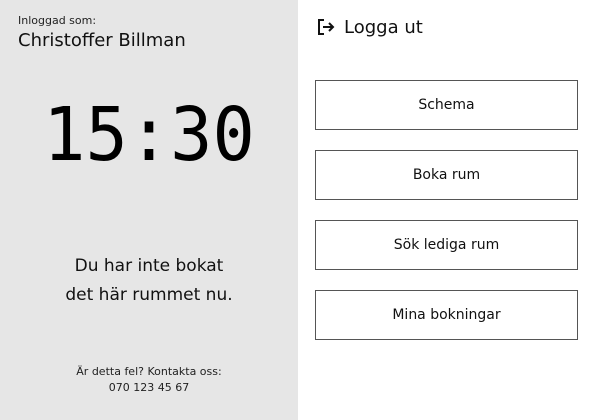 The image size is (595, 420). What do you see at coordinates (383, 27) in the screenshot?
I see `logout-label: Logga ut` at bounding box center [383, 27].